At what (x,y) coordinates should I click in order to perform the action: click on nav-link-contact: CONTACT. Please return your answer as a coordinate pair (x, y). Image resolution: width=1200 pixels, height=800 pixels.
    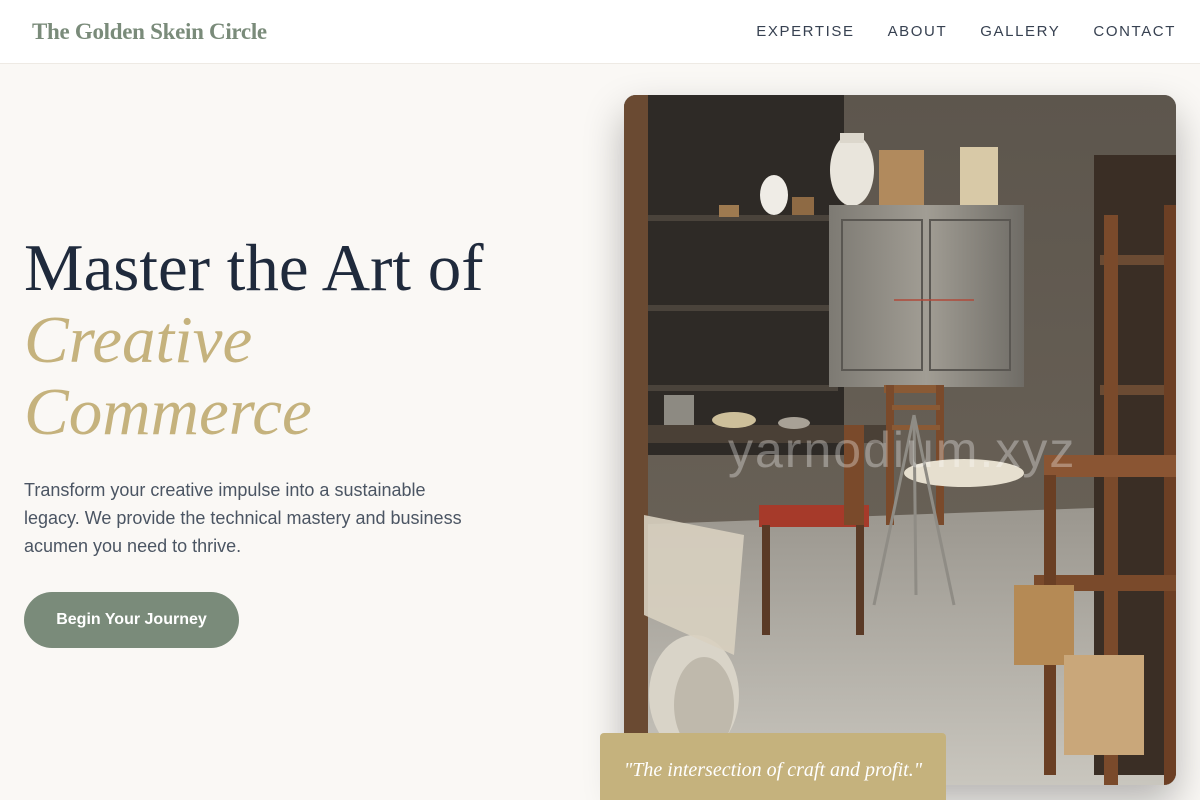
    Looking at the image, I should click on (1134, 31).